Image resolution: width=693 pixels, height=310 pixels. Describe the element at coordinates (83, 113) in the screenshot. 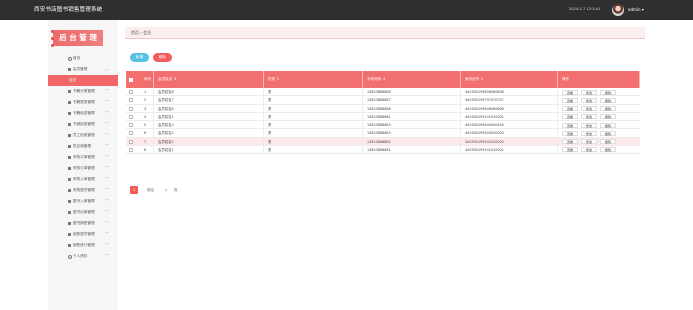

I see `sidebar-item: 书籍信息管理 ﹀` at that location.